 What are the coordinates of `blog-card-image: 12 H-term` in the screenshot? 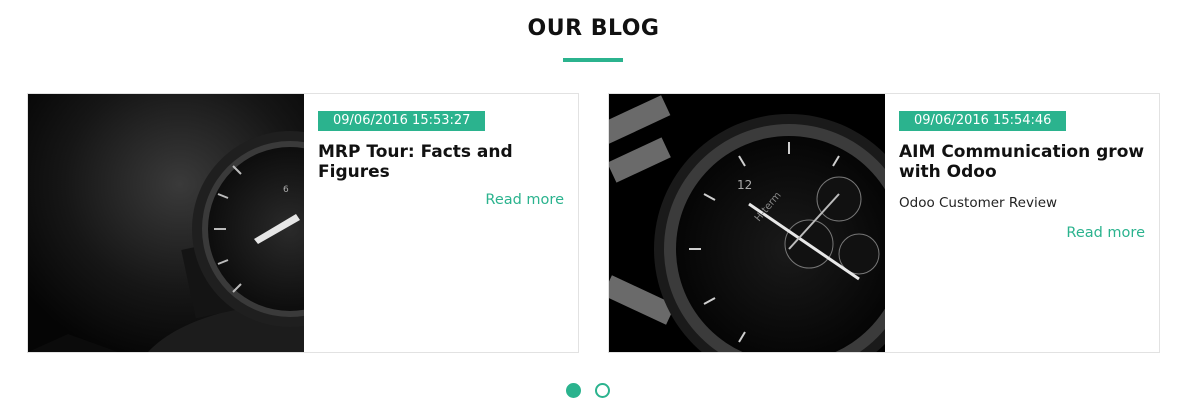 It's located at (747, 223).